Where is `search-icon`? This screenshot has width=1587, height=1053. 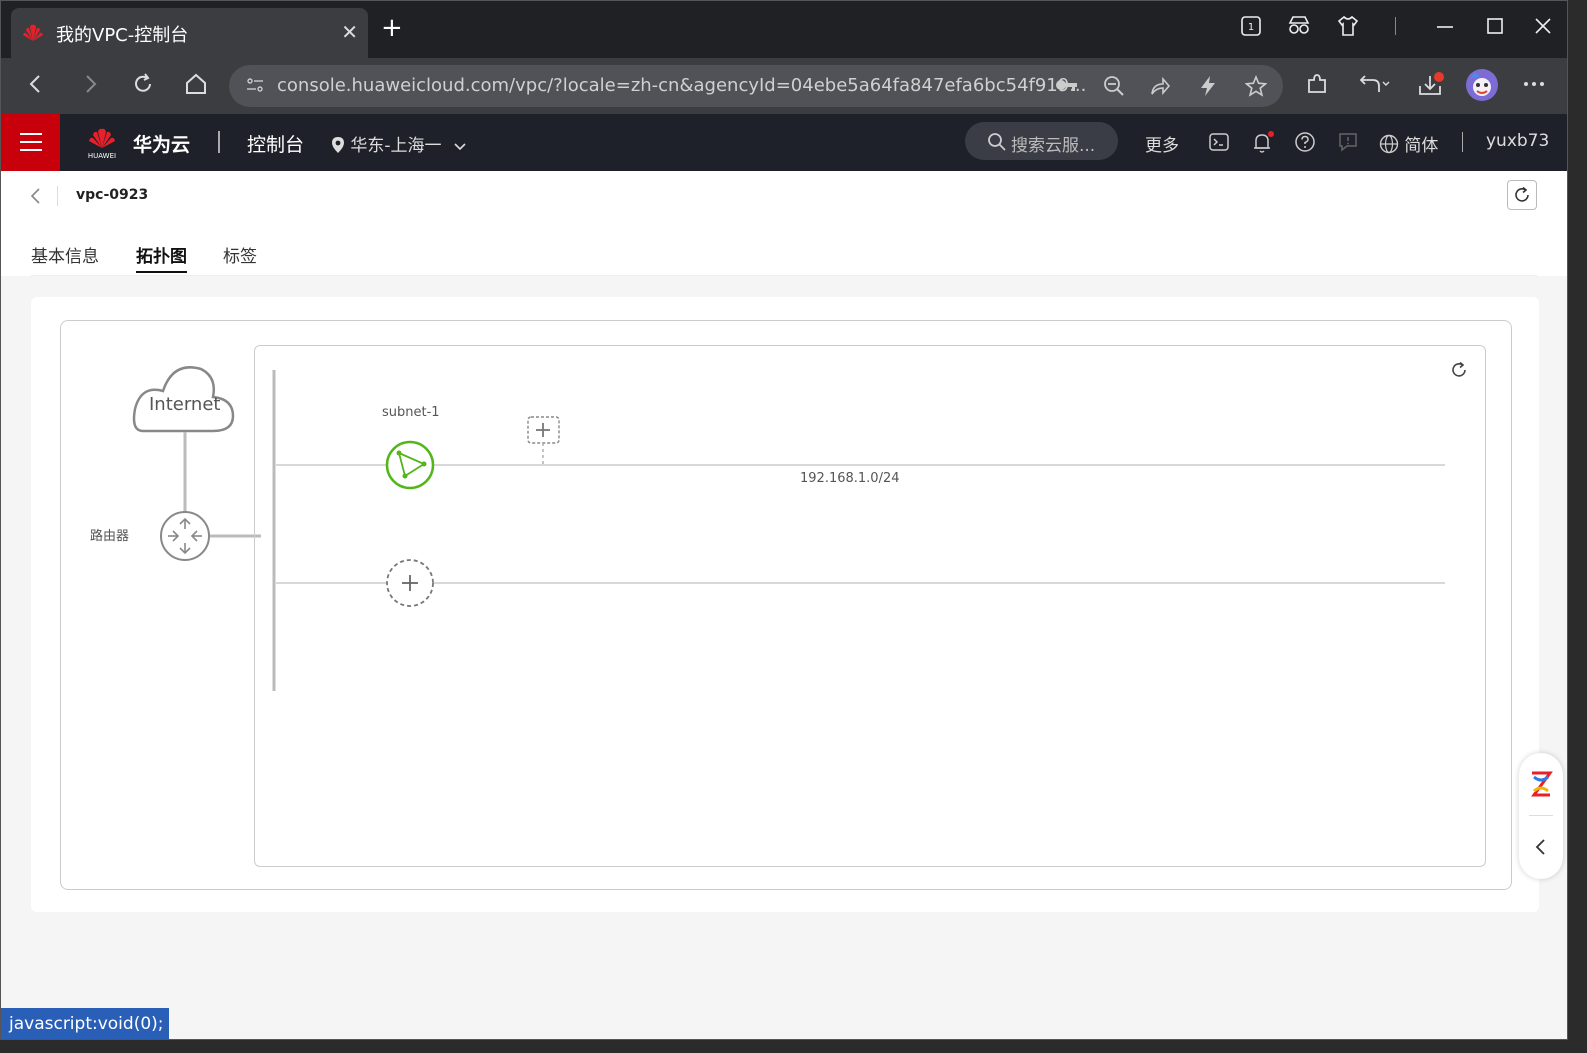 search-icon is located at coordinates (997, 142).